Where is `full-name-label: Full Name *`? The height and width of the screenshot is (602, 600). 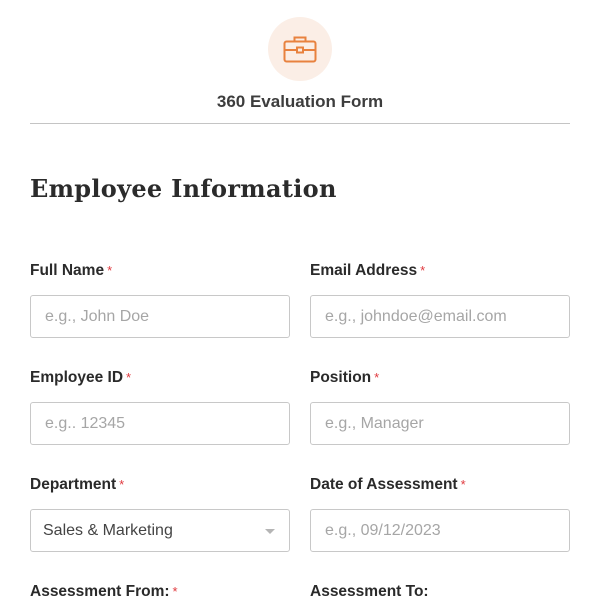 full-name-label: Full Name * is located at coordinates (160, 271).